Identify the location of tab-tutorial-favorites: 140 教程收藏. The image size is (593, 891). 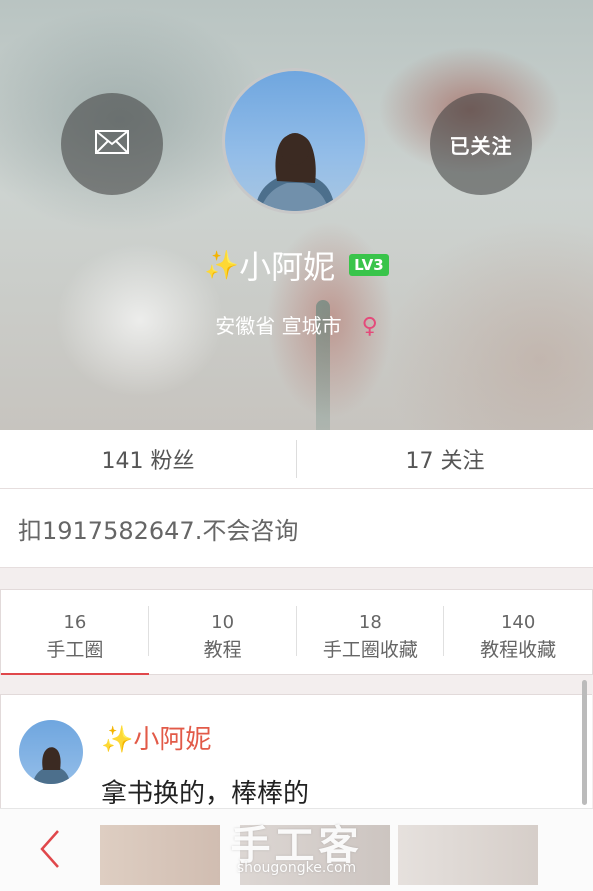
(518, 632).